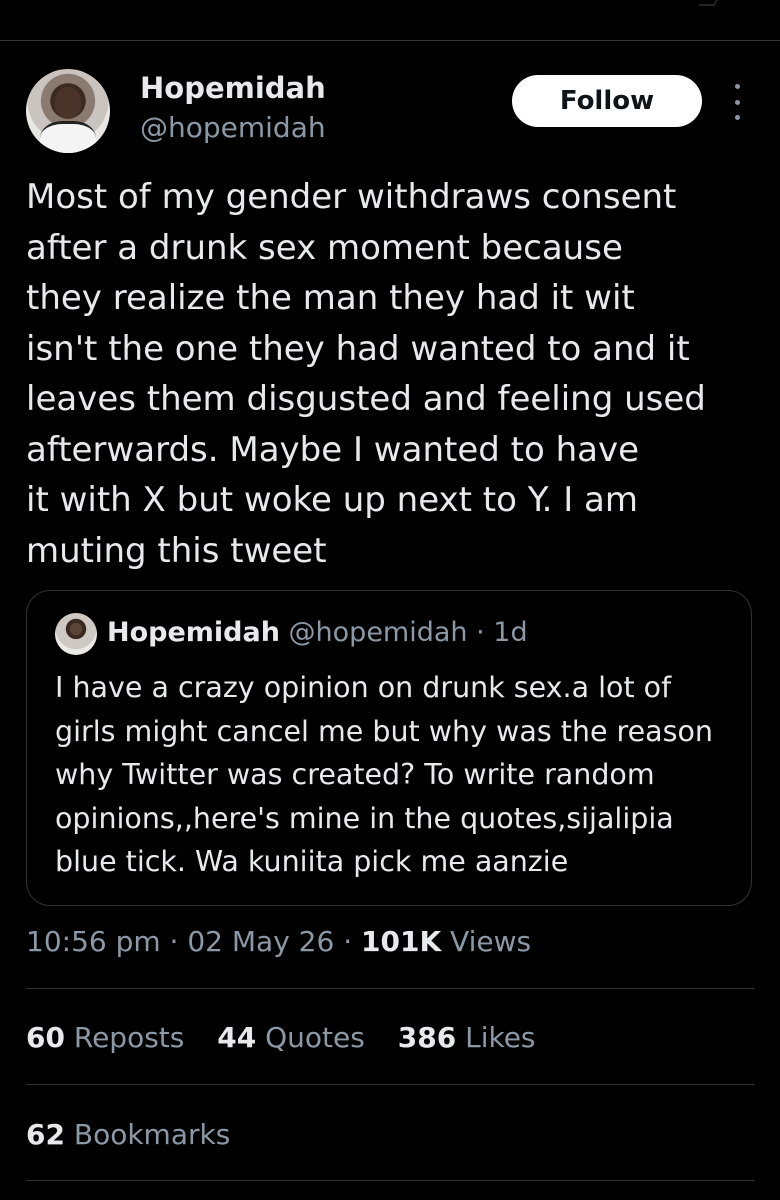 The image size is (780, 1200). What do you see at coordinates (68, 137) in the screenshot?
I see `avatar-shirt` at bounding box center [68, 137].